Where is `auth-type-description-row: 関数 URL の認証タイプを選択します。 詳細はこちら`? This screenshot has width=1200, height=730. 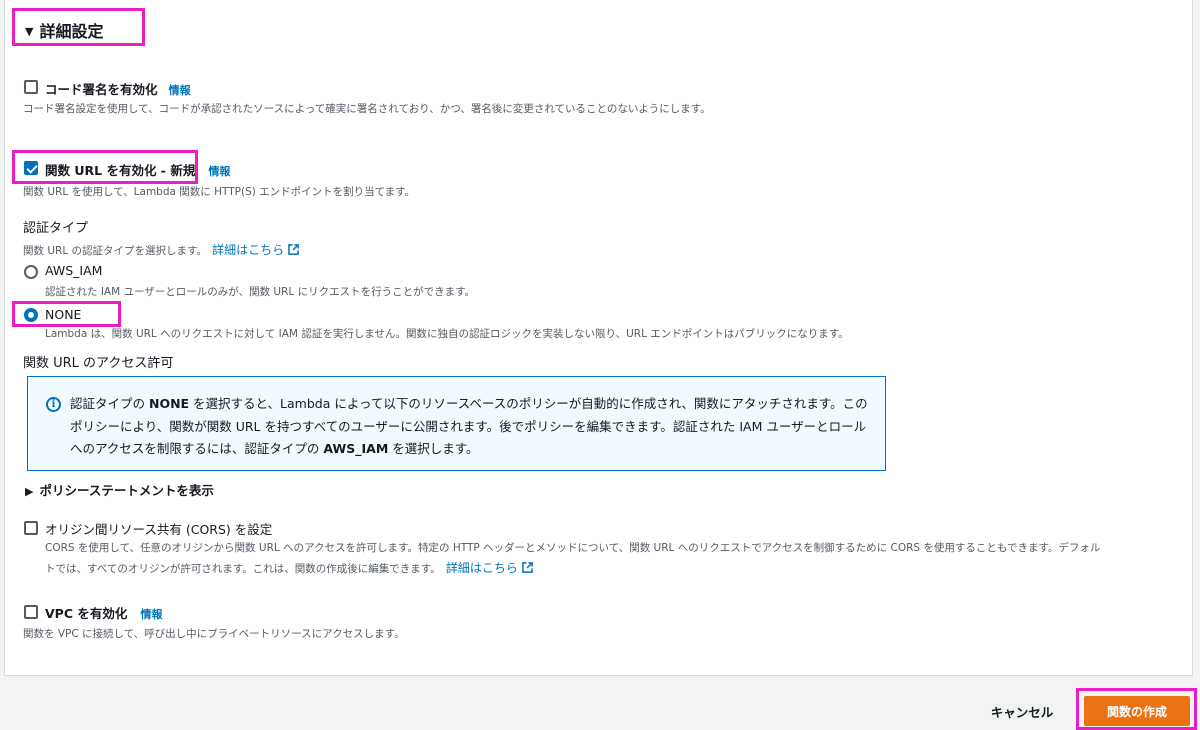 auth-type-description-row: 関数 URL の認証タイプを選択します。 詳細はこちら is located at coordinates (161, 248).